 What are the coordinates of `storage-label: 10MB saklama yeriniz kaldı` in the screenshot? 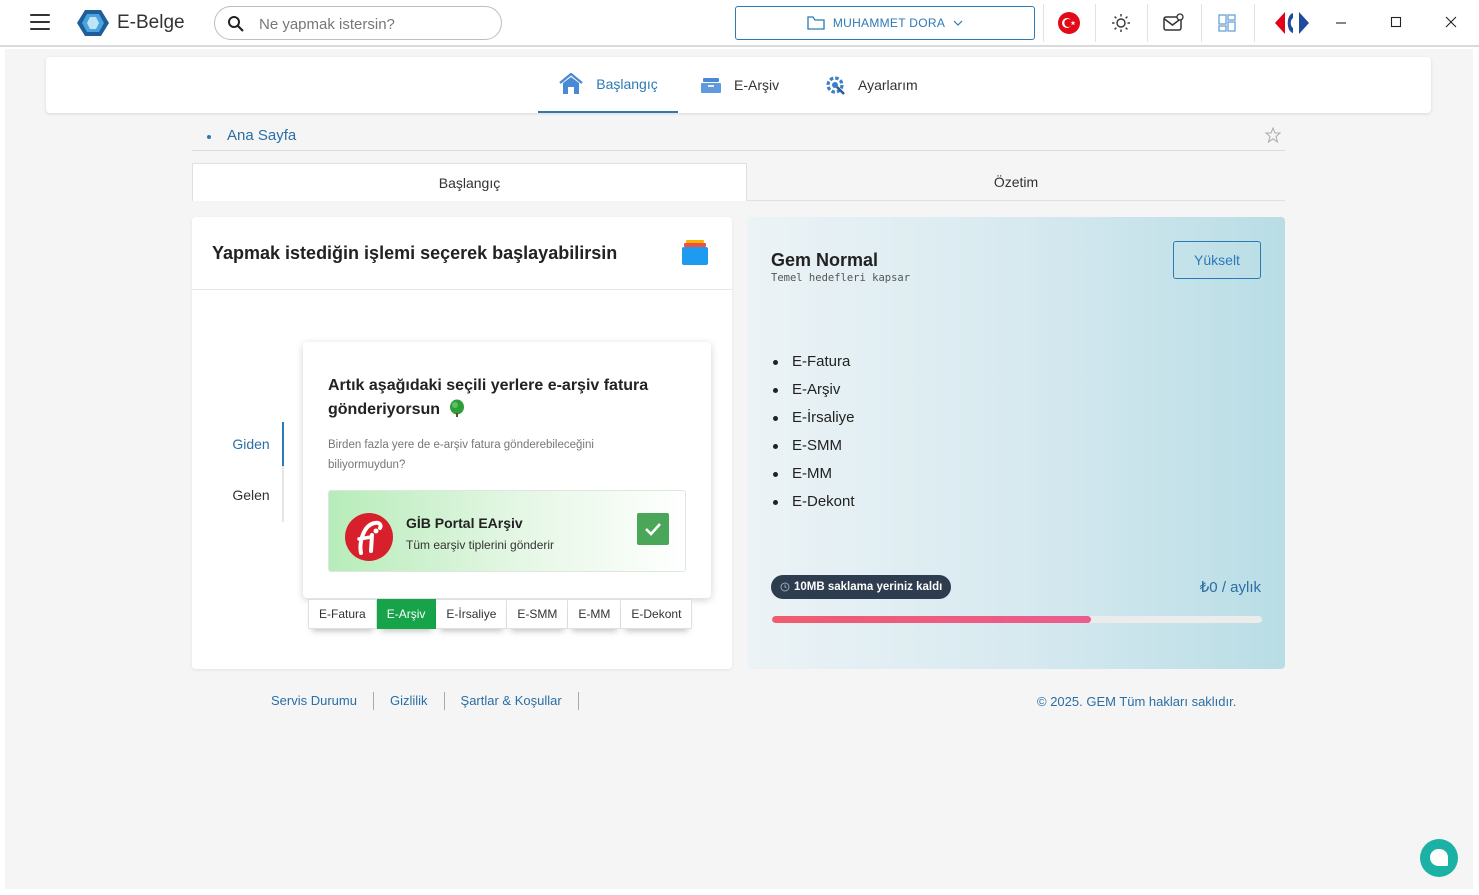 It's located at (868, 587).